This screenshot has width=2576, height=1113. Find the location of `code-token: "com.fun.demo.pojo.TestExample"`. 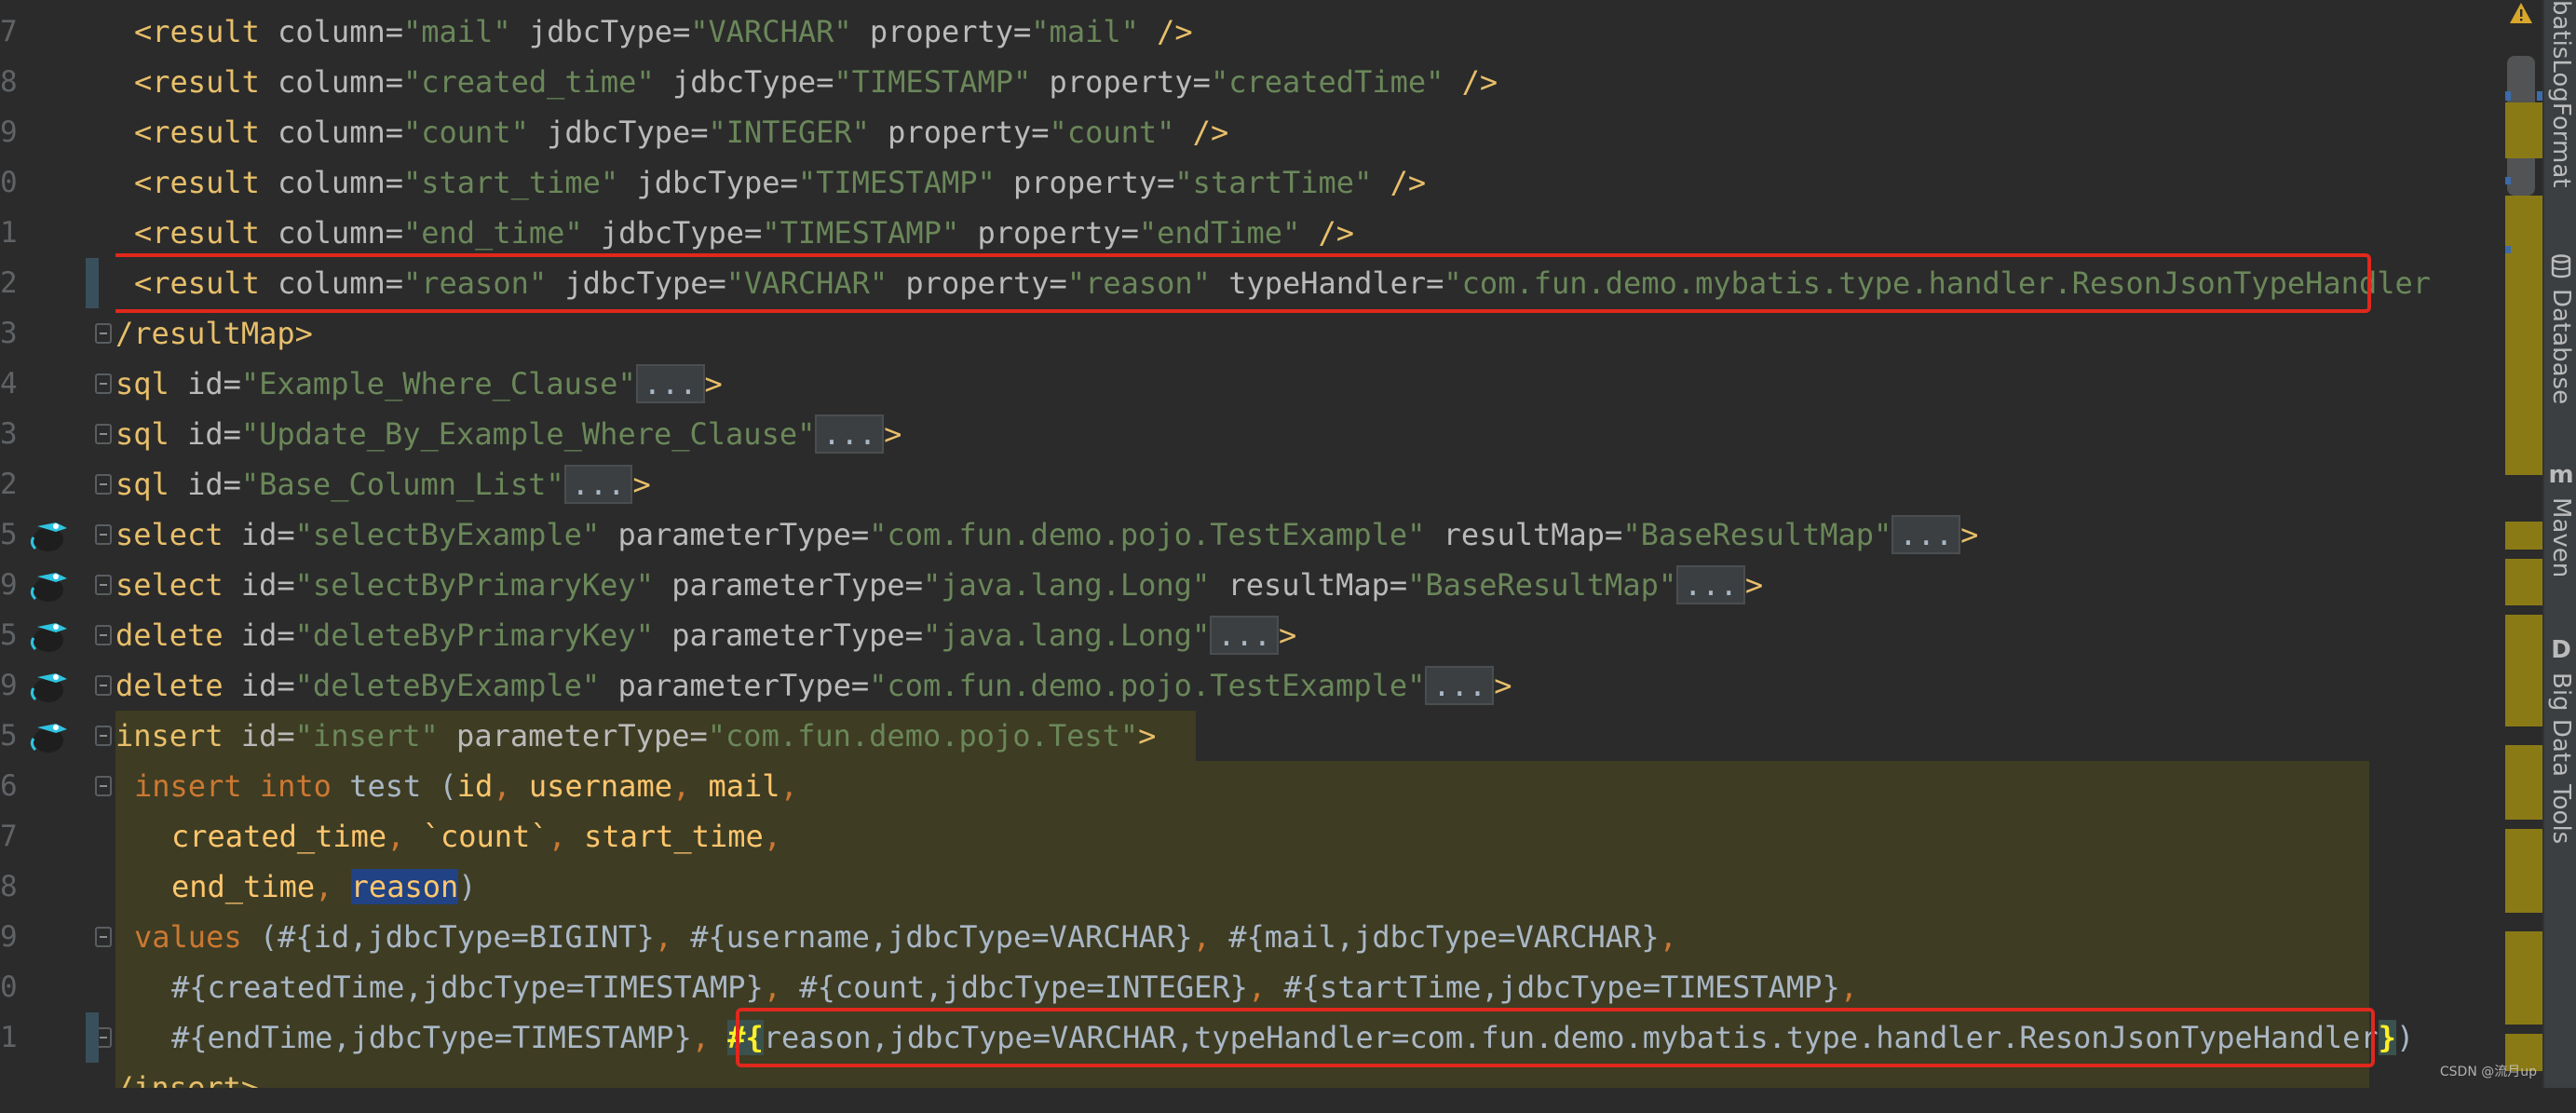

code-token: "com.fun.demo.pojo.TestExample" is located at coordinates (1147, 534).